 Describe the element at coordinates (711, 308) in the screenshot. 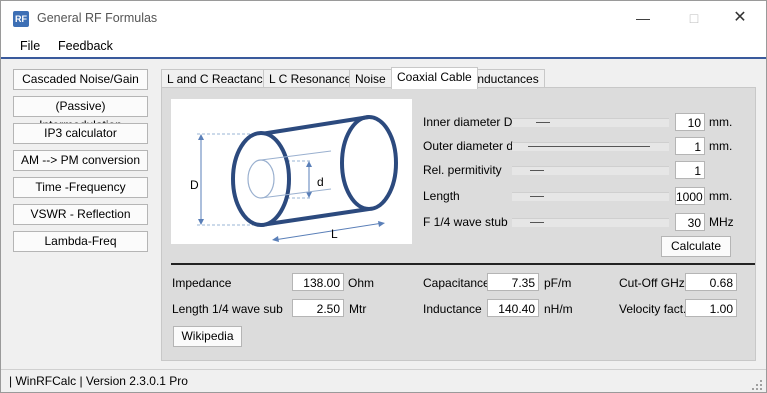

I see `velocity-value: 1.00` at that location.